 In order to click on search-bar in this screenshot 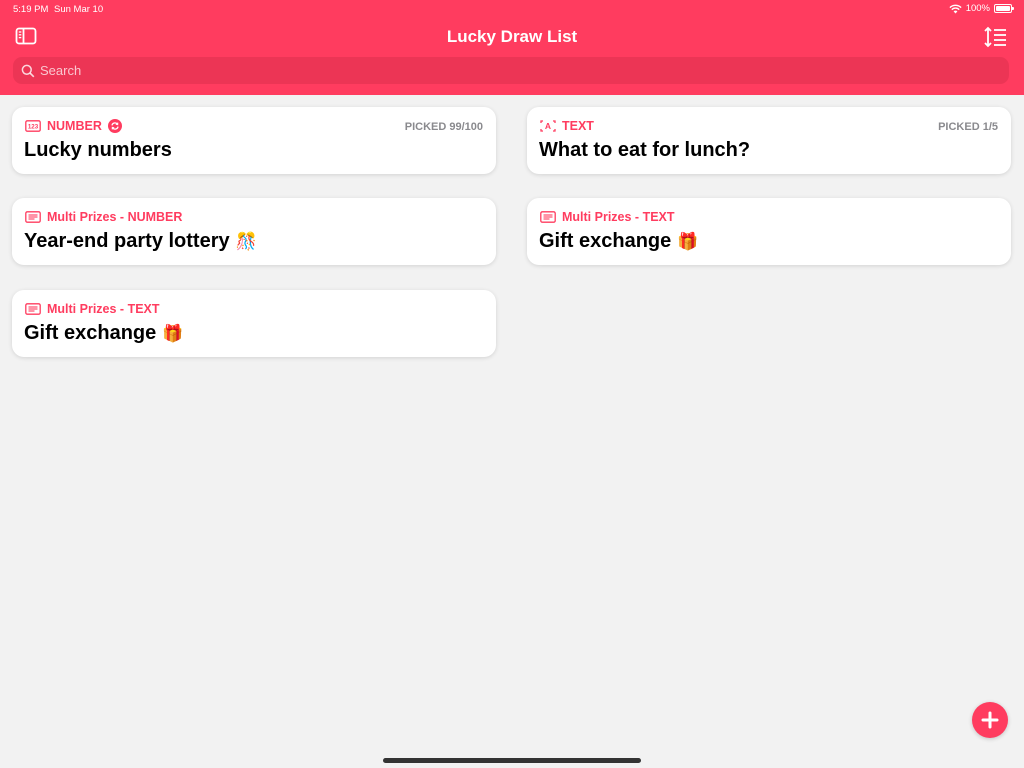, I will do `click(511, 70)`.